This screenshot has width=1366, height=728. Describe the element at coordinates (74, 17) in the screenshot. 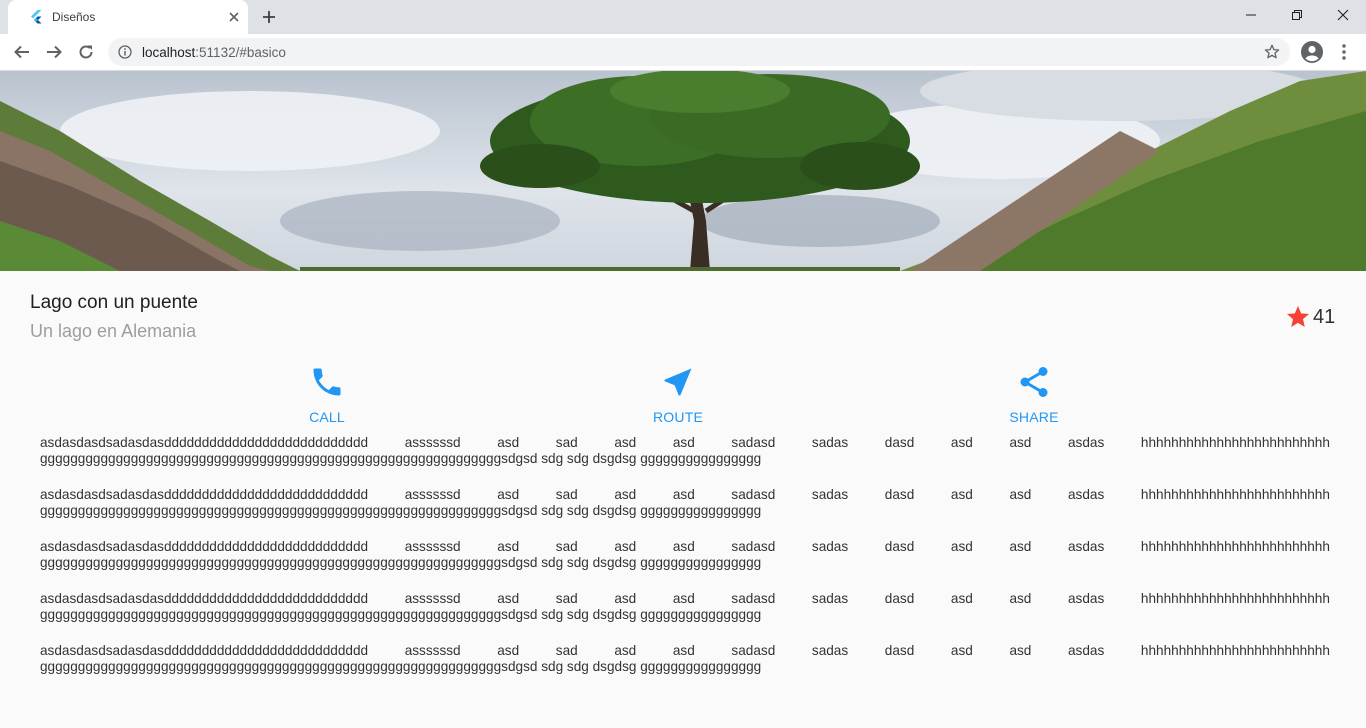

I see `tab-title: Diseños` at that location.